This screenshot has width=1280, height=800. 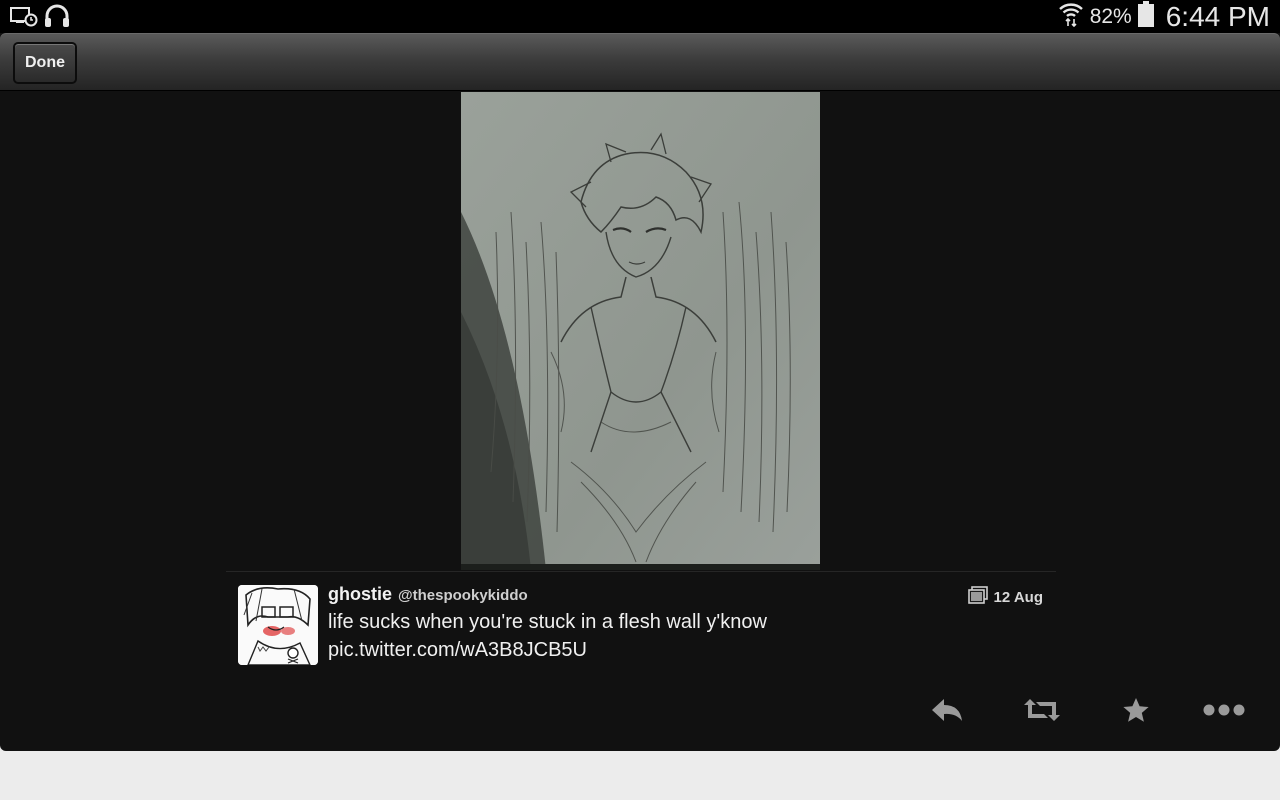 I want to click on tweet-date: 12 Aug, so click(x=1005, y=597).